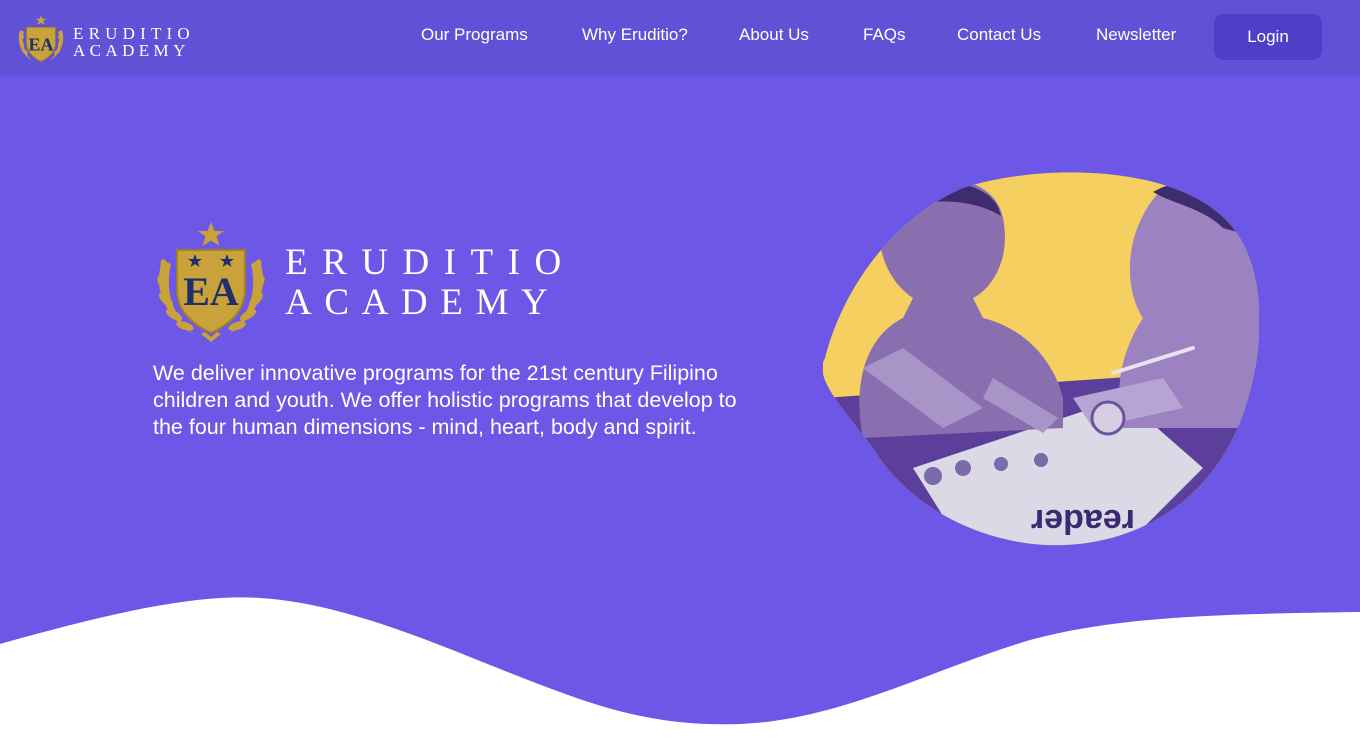 The height and width of the screenshot is (750, 1360). I want to click on login-button: Login, so click(1268, 37).